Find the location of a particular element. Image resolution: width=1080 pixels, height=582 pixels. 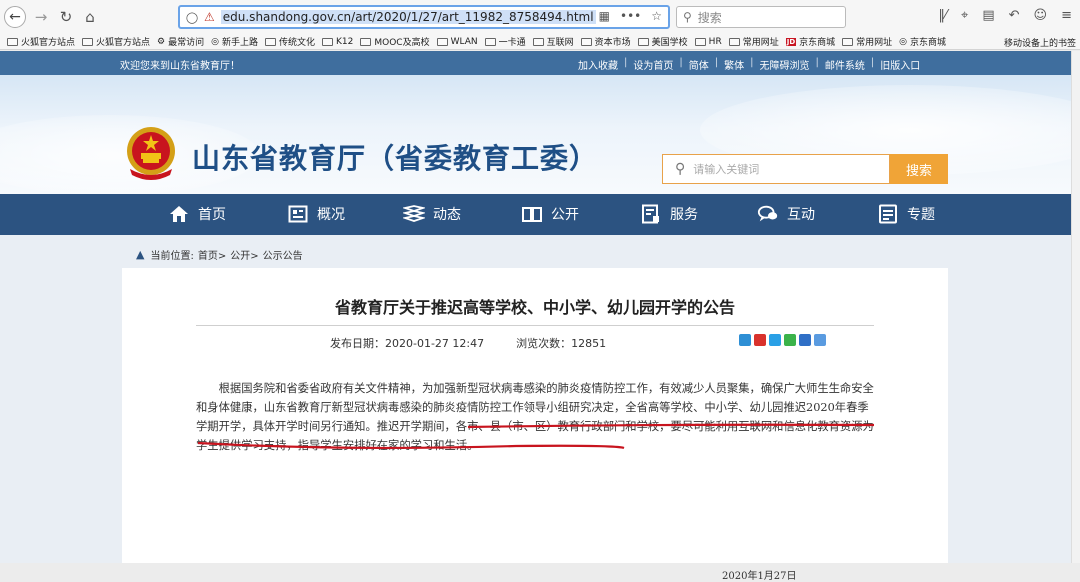

browser-search-placeholder: 搜索 is located at coordinates (709, 17).